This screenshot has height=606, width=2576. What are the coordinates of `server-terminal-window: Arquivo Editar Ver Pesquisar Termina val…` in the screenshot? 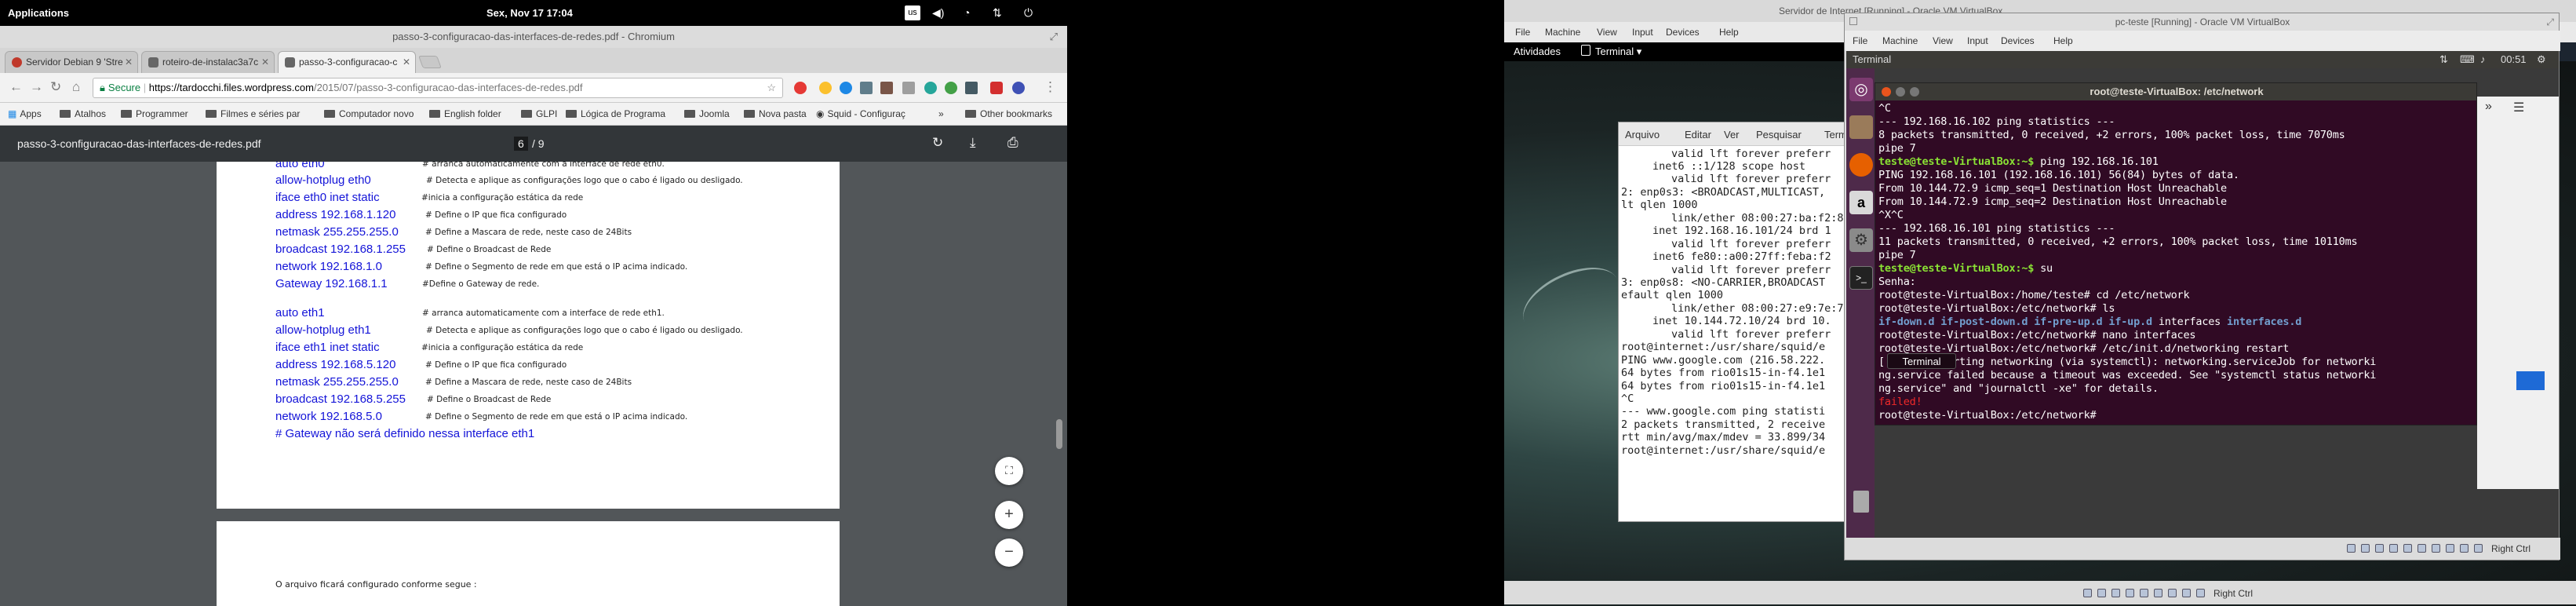 It's located at (1743, 322).